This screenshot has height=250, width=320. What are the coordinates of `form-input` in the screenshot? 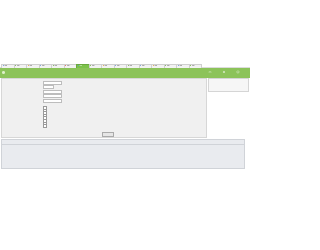 It's located at (52, 100).